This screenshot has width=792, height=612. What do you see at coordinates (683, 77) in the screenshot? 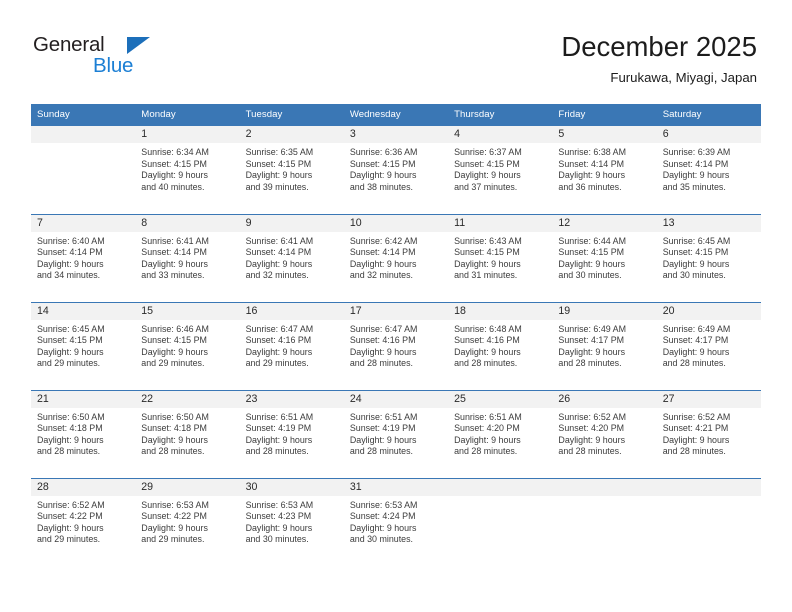
I see `page-subtitle-location: Furukawa, Miyagi, Japan` at bounding box center [683, 77].